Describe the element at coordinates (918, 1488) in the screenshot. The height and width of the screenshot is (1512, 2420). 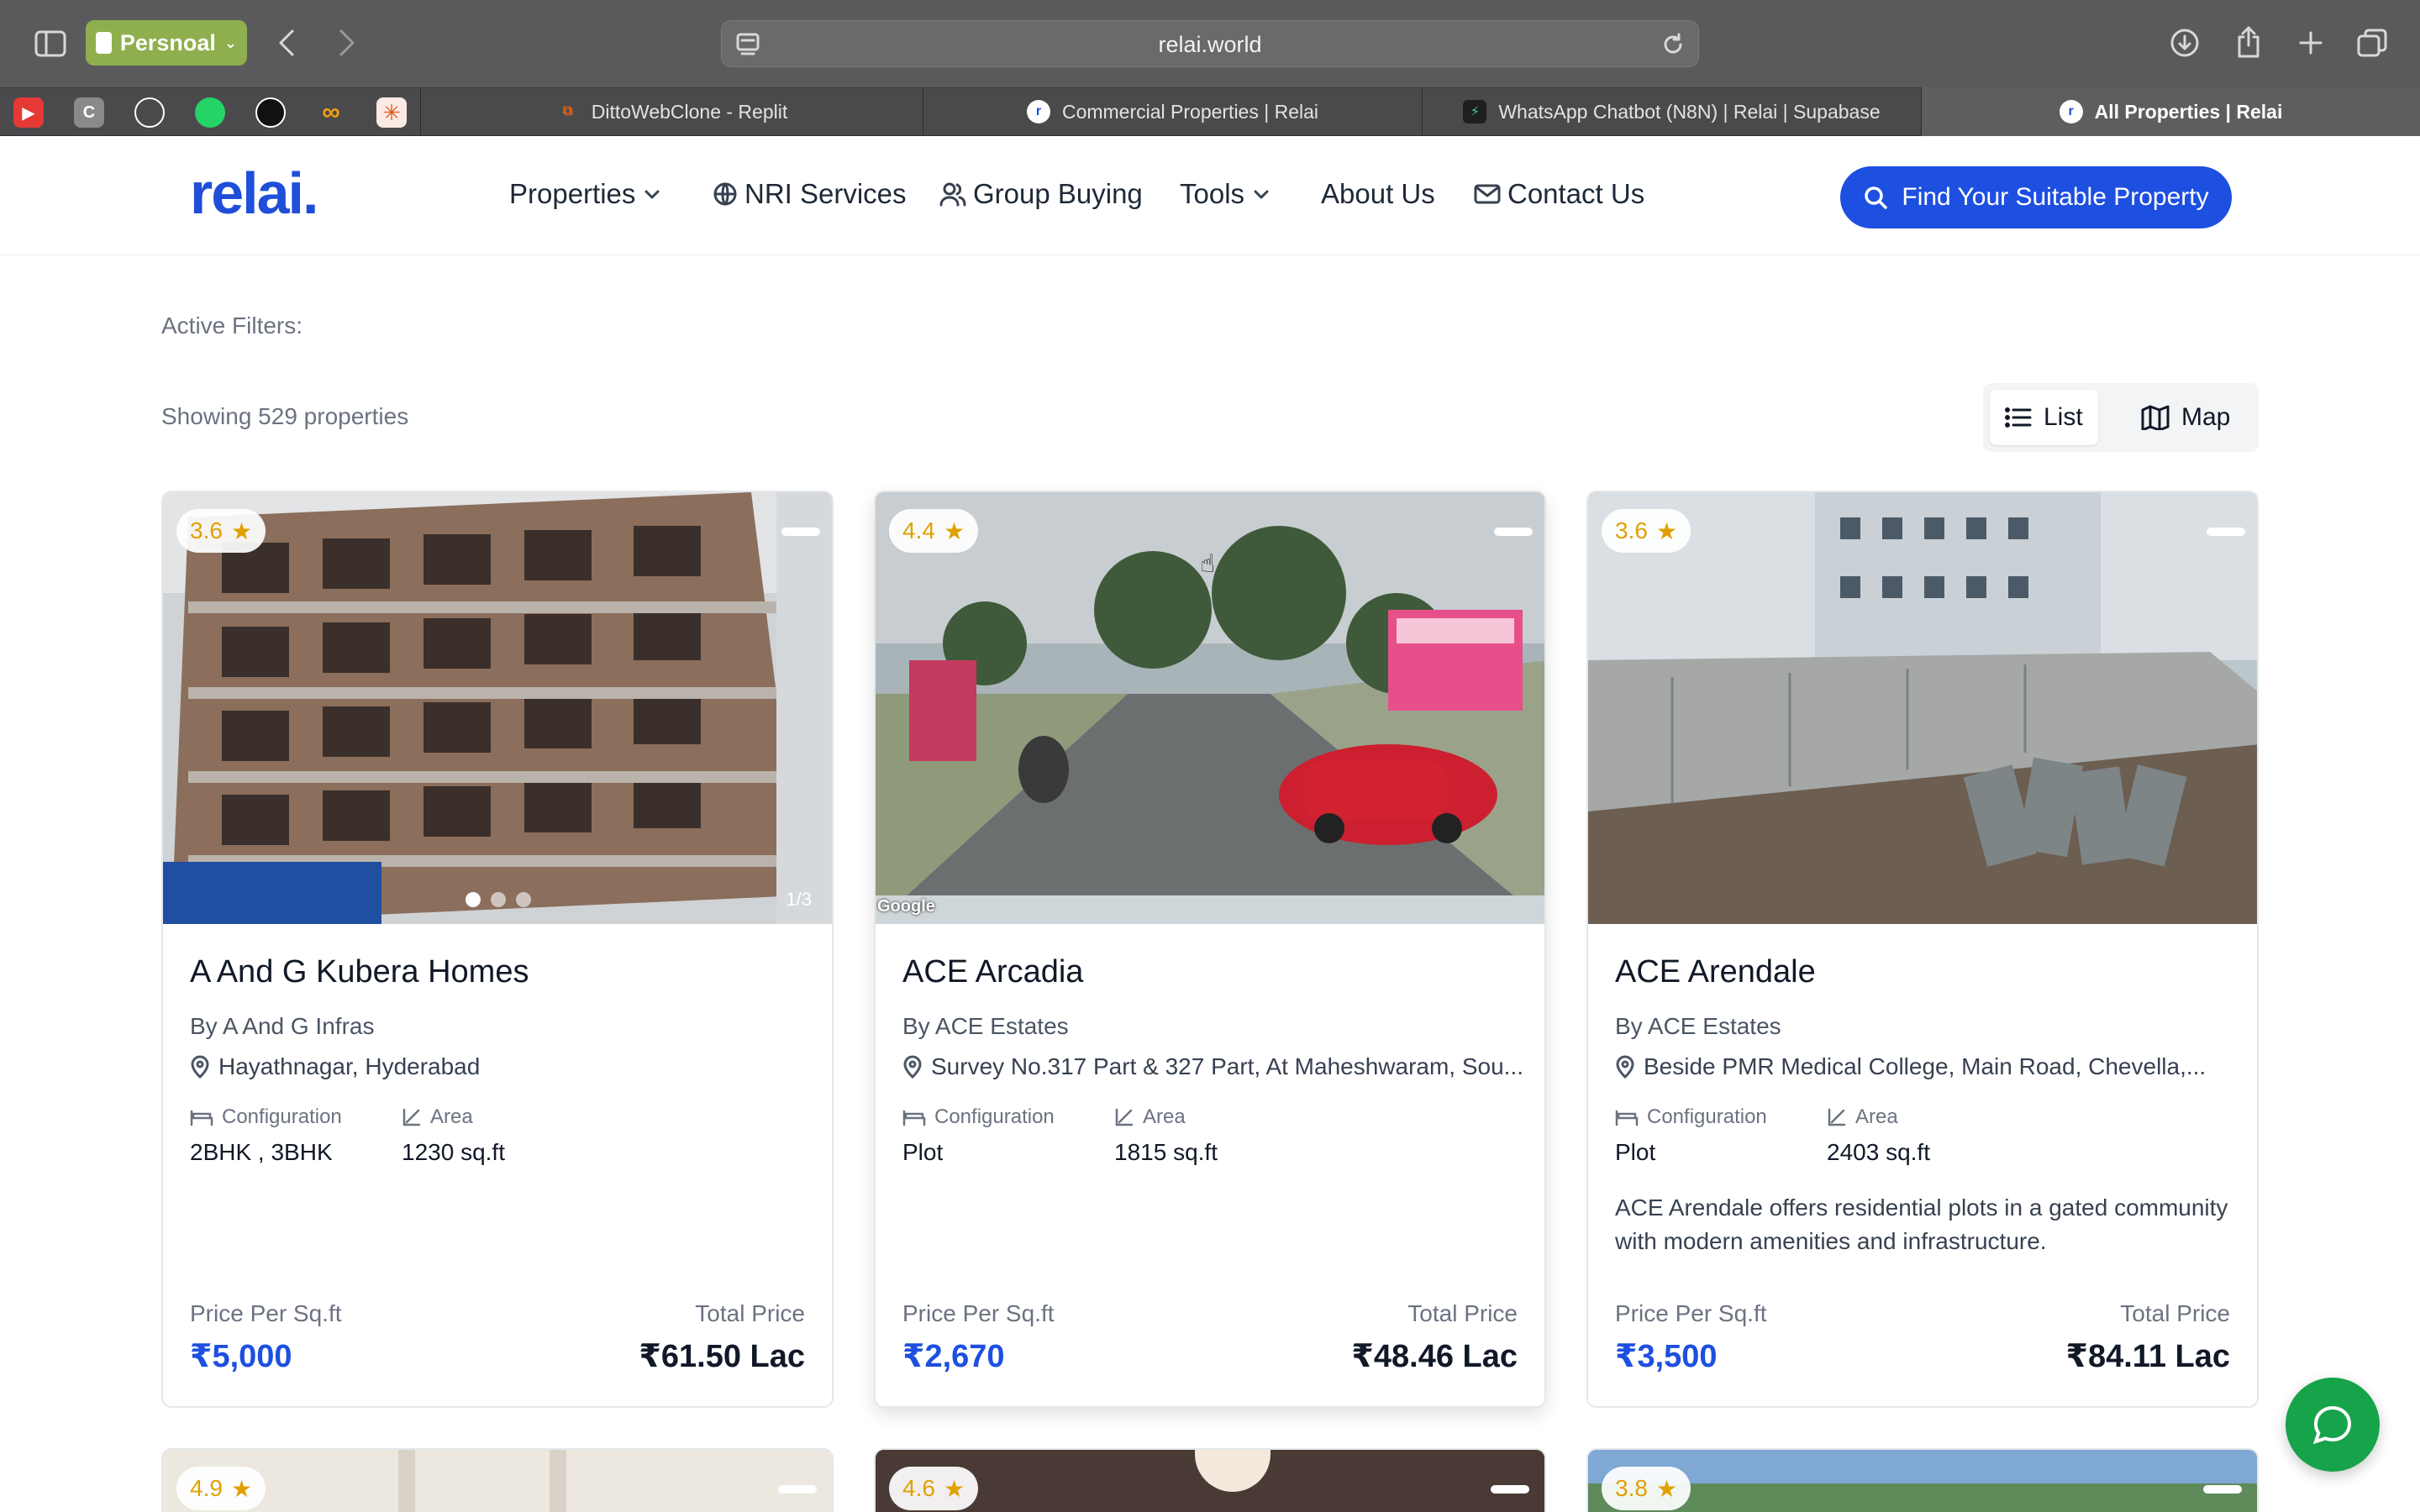
I see `rating-value: 4.6` at that location.